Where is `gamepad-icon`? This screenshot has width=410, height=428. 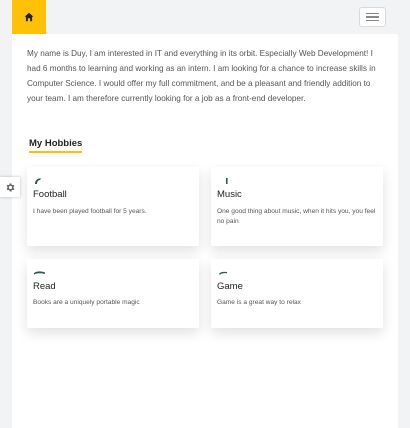
gamepad-icon is located at coordinates (223, 273).